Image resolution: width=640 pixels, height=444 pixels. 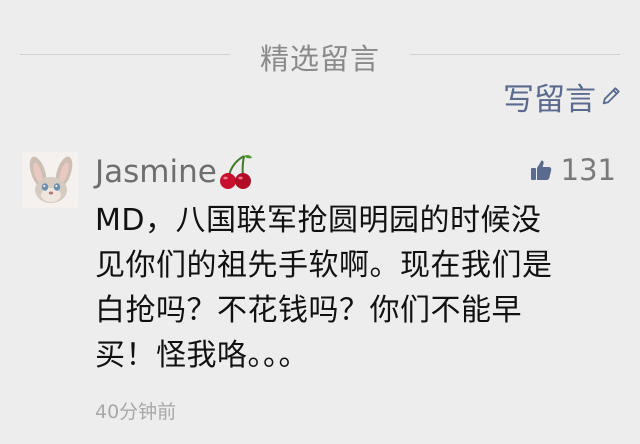 I want to click on avatar, so click(x=50, y=180).